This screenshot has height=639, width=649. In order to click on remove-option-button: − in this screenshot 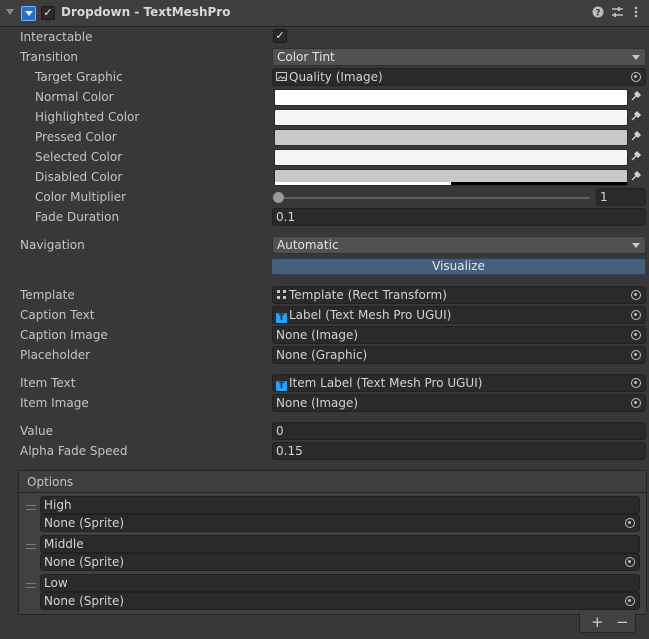, I will do `click(622, 622)`.